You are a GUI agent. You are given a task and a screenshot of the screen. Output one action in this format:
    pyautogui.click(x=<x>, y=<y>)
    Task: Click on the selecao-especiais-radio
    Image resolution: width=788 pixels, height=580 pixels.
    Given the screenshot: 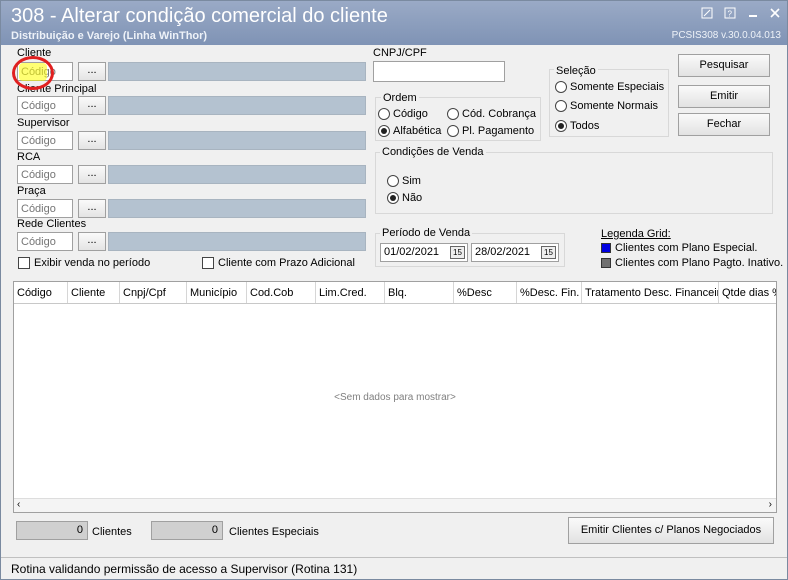 What is the action you would take?
    pyautogui.click(x=561, y=87)
    